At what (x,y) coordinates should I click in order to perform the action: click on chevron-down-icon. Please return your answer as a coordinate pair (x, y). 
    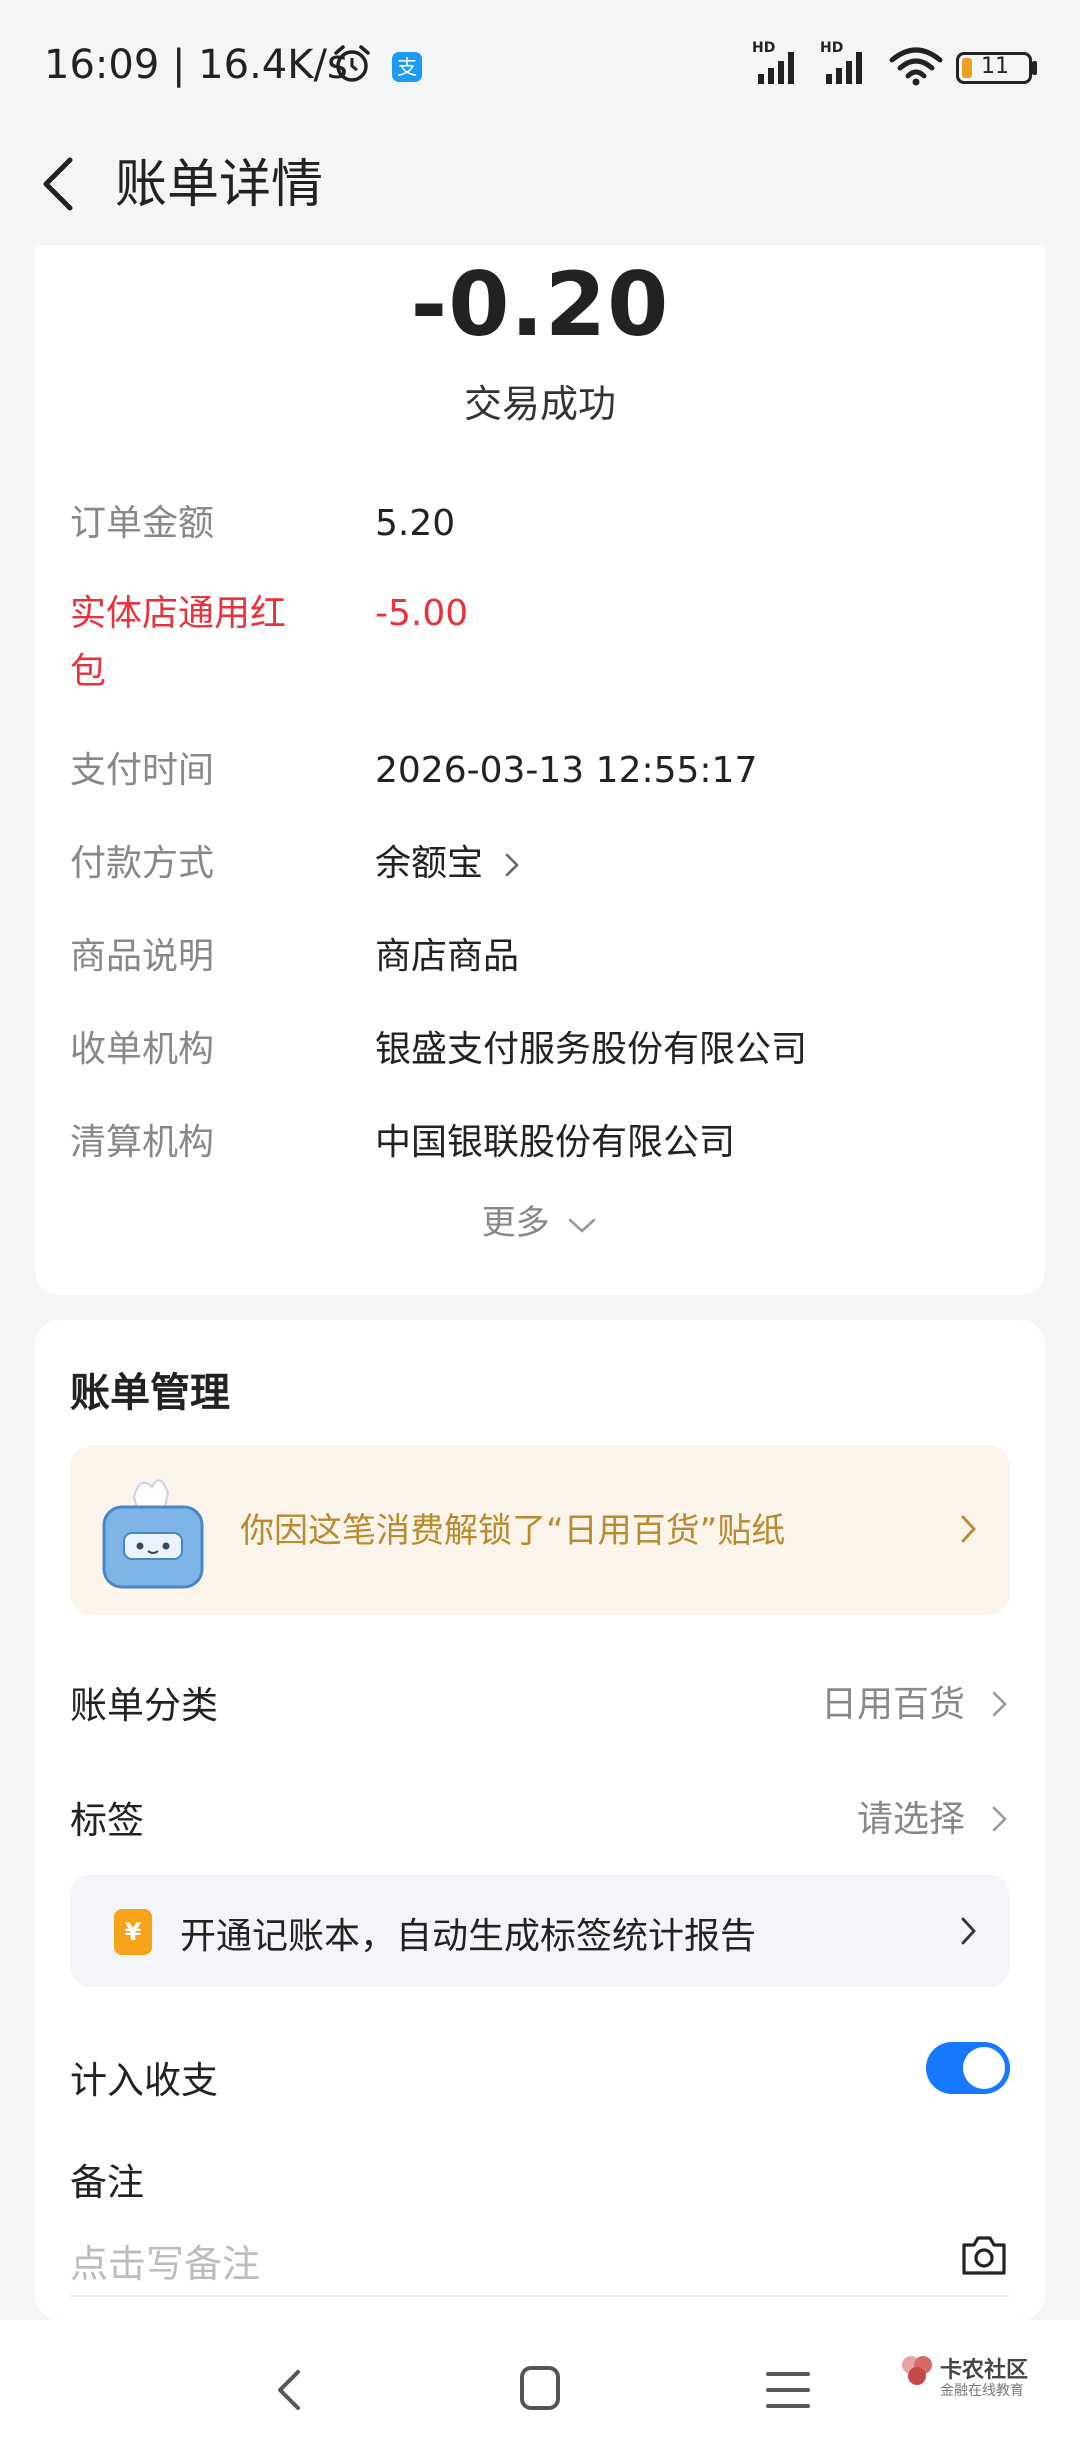
    Looking at the image, I should click on (582, 1225).